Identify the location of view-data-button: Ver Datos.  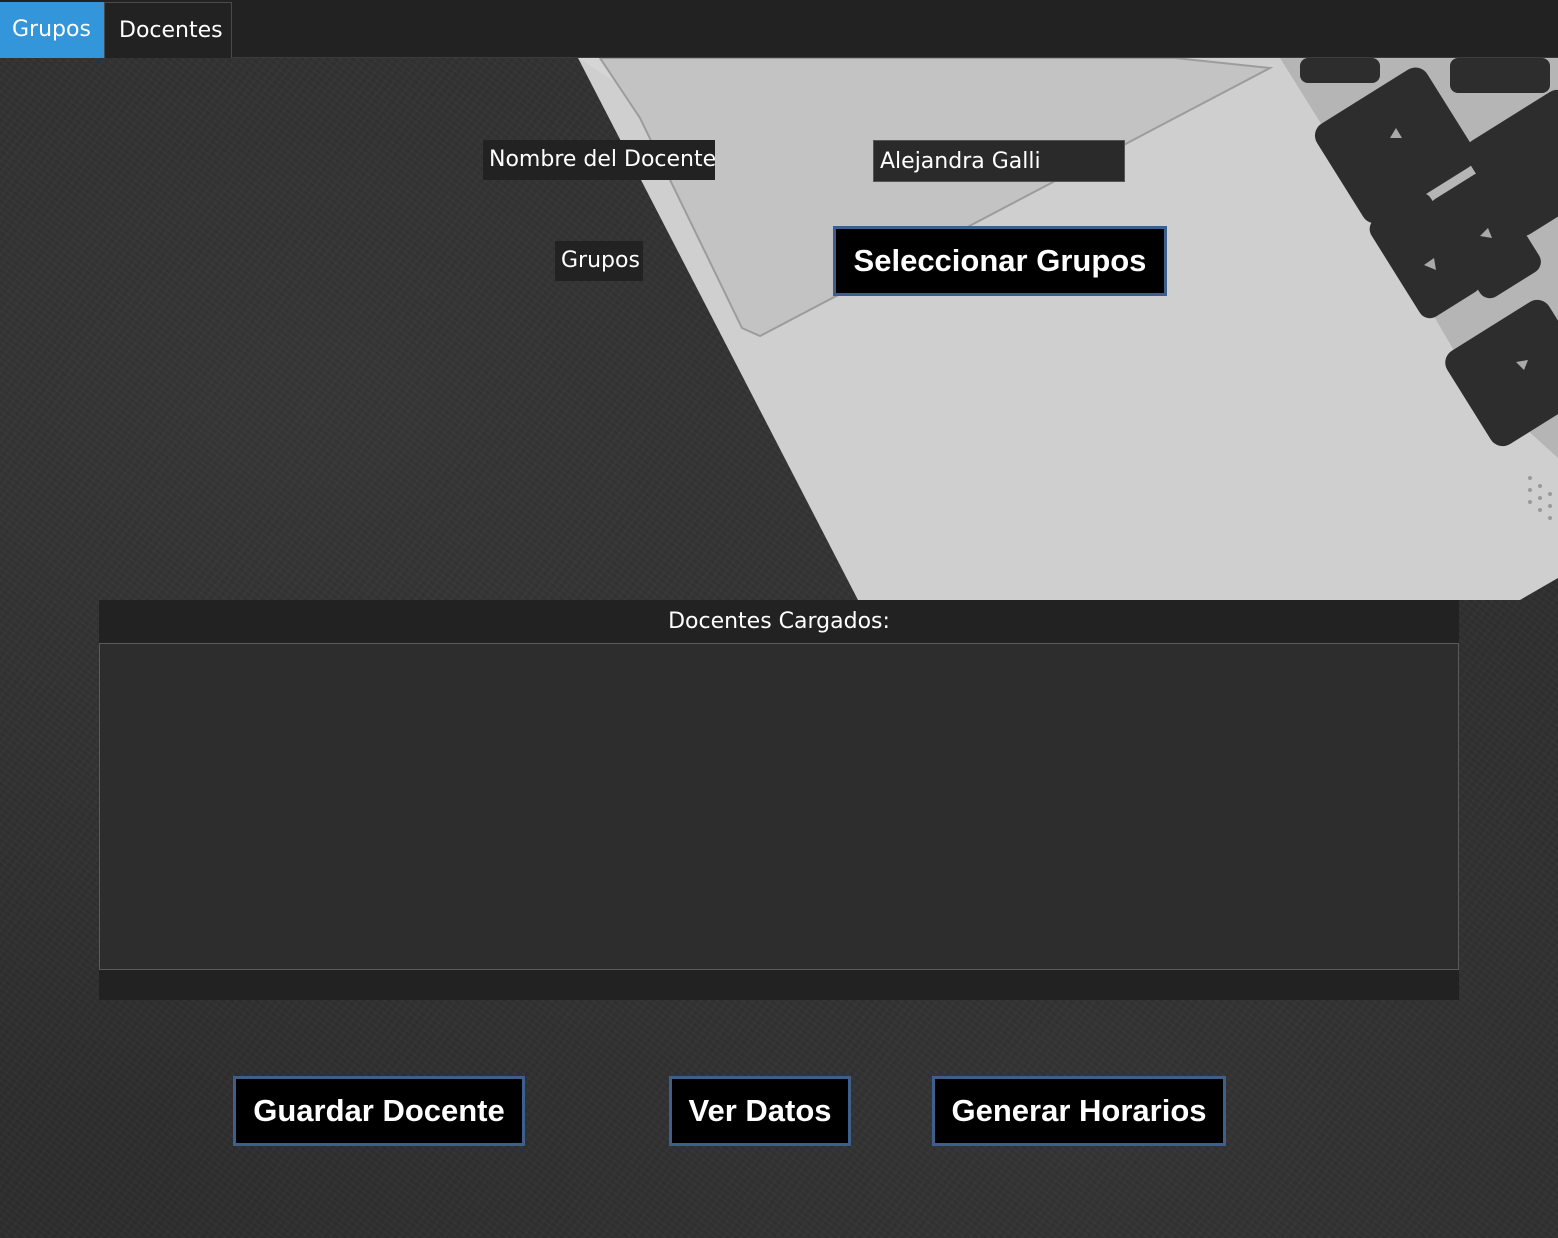
(760, 1111).